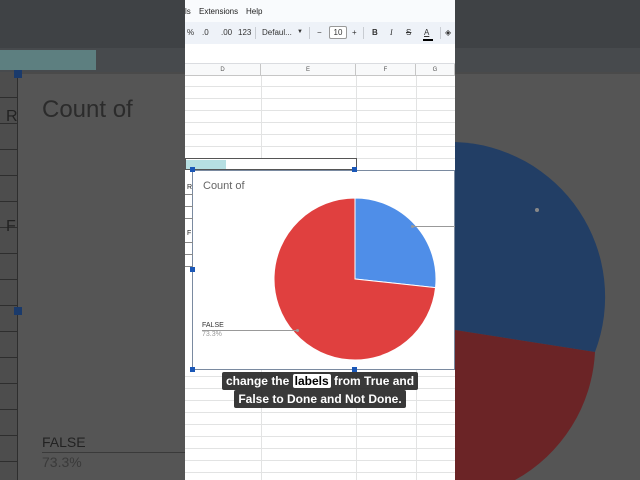  What do you see at coordinates (9, 276) in the screenshot?
I see `bg-row-numbers` at bounding box center [9, 276].